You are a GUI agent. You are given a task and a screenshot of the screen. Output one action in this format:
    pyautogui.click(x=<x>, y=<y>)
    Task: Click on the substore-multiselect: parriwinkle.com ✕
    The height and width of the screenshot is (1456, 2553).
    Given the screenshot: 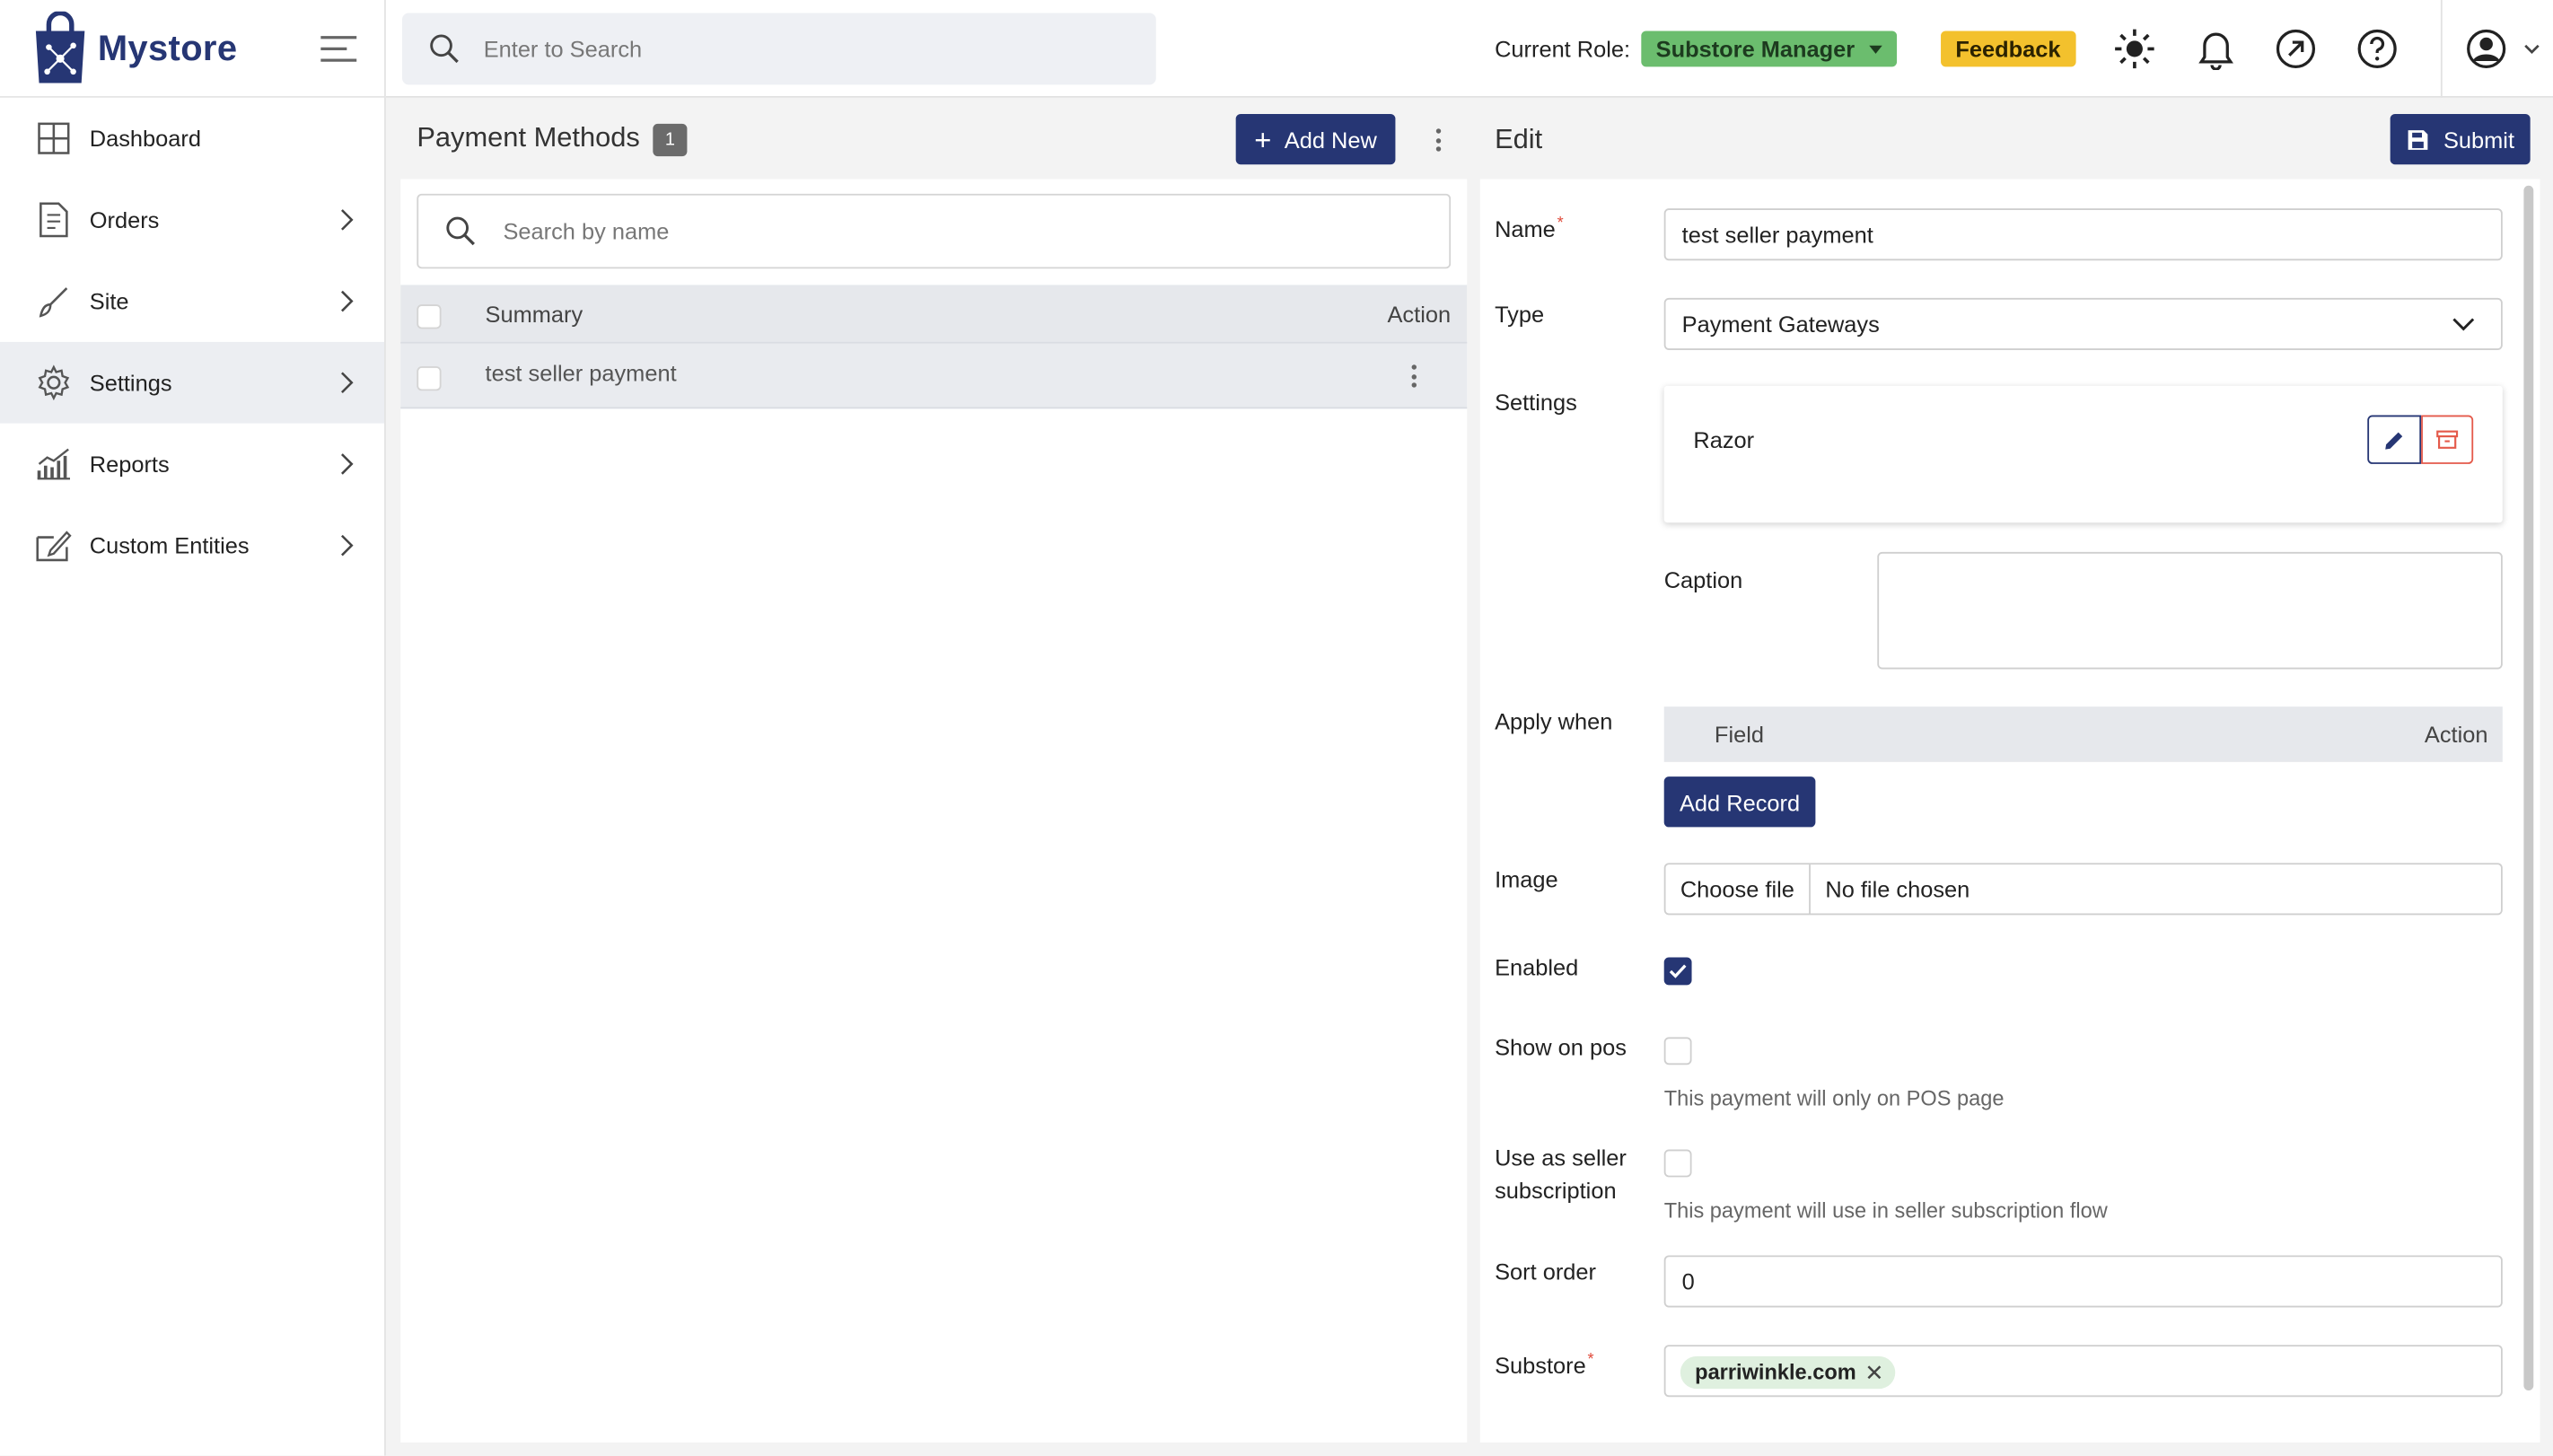 What is the action you would take?
    pyautogui.click(x=2083, y=1372)
    